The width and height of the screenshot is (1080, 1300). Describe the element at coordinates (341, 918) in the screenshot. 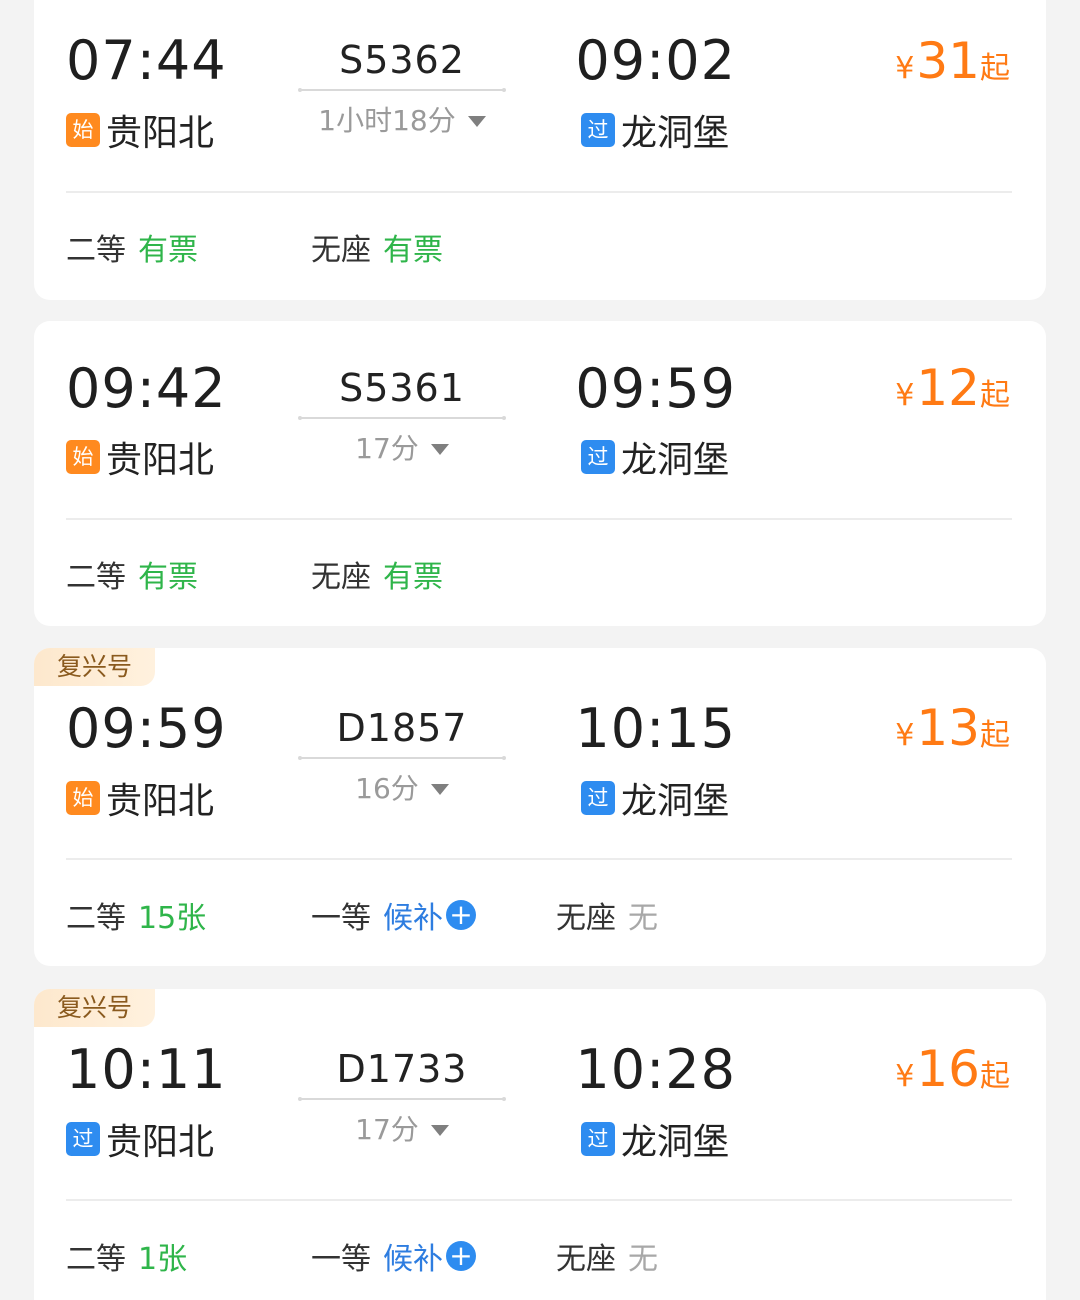

I see `seat-label: 一等` at that location.